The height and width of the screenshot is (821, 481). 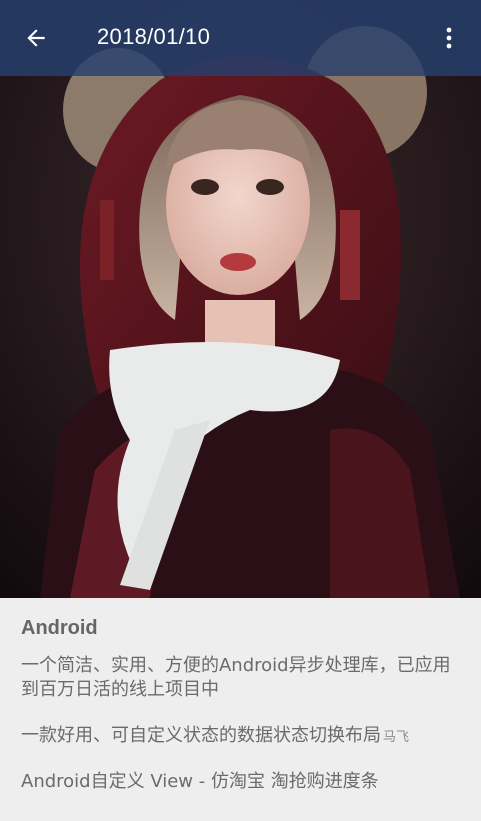 I want to click on section-heading: Android, so click(x=59, y=628).